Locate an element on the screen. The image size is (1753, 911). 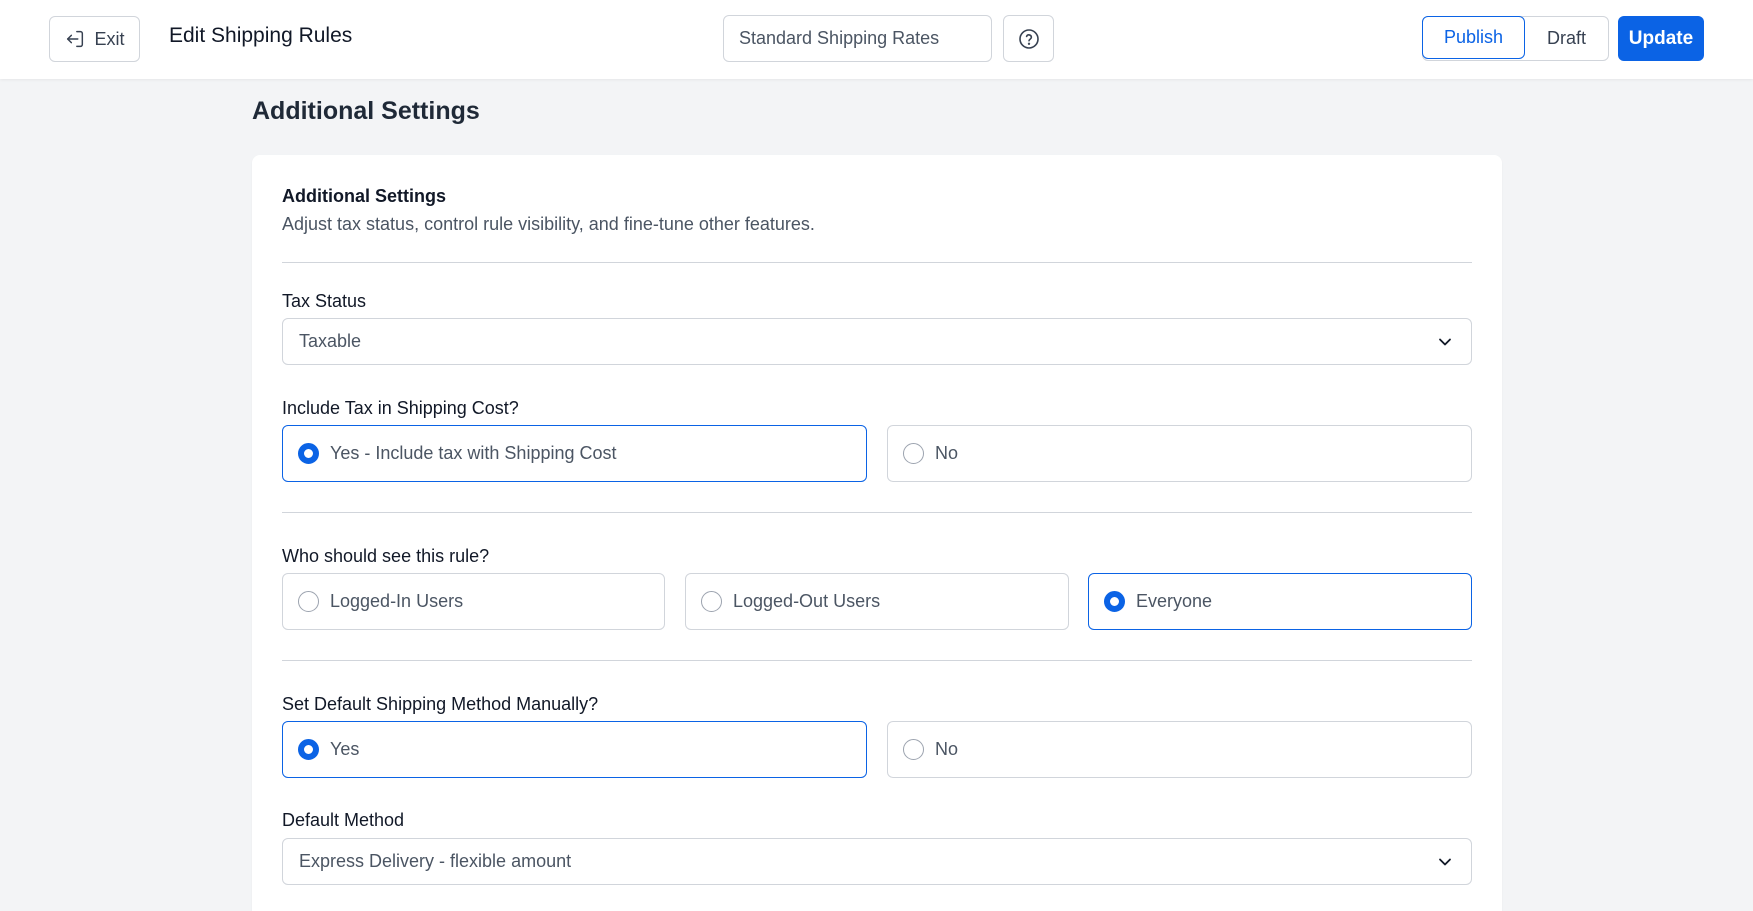
include-tax-yes-option: Yes - Include tax with Shipping Cost is located at coordinates (574, 453).